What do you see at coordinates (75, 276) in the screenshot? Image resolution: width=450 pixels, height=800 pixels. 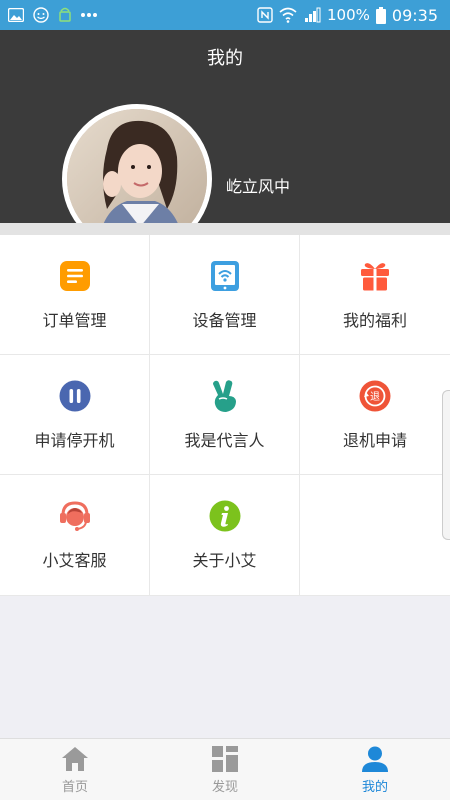 I see `order-list-icon` at bounding box center [75, 276].